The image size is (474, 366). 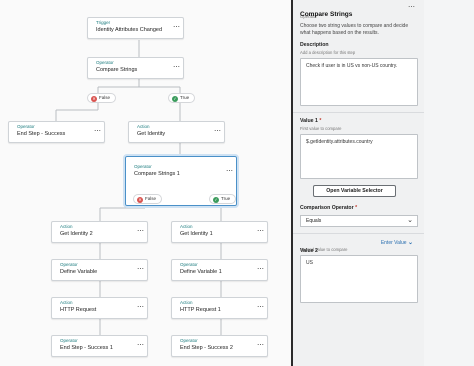 What do you see at coordinates (201, 272) in the screenshot?
I see `node-name: Define Variable 1` at bounding box center [201, 272].